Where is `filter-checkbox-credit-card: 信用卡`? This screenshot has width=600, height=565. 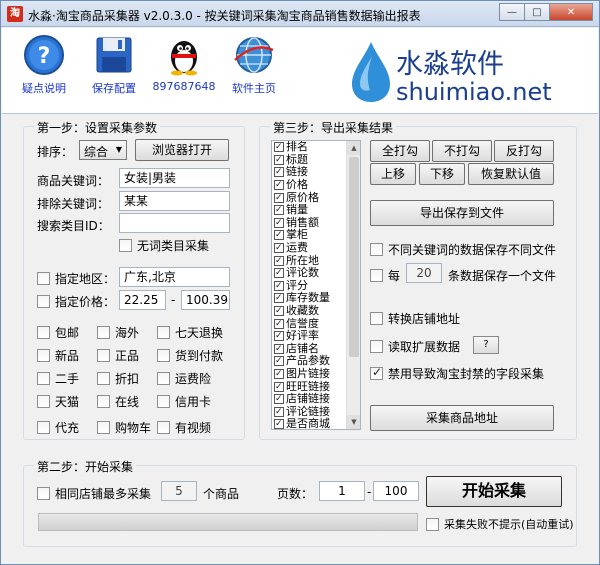 filter-checkbox-credit-card: 信用卡 is located at coordinates (184, 401).